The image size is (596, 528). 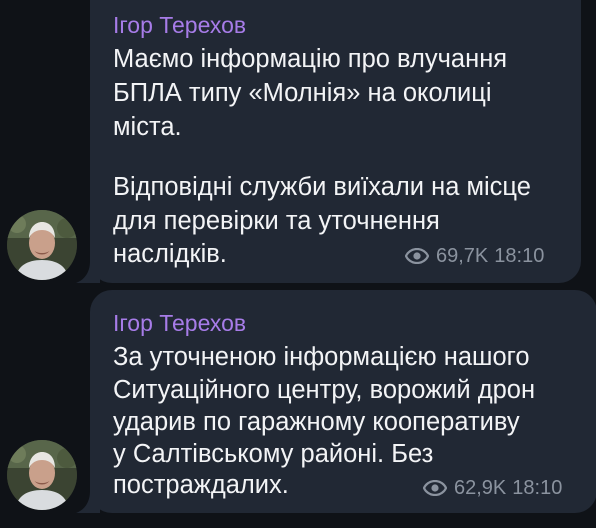 What do you see at coordinates (324, 390) in the screenshot?
I see `message-text-line: Ситуаційного центру, ворожий дрон` at bounding box center [324, 390].